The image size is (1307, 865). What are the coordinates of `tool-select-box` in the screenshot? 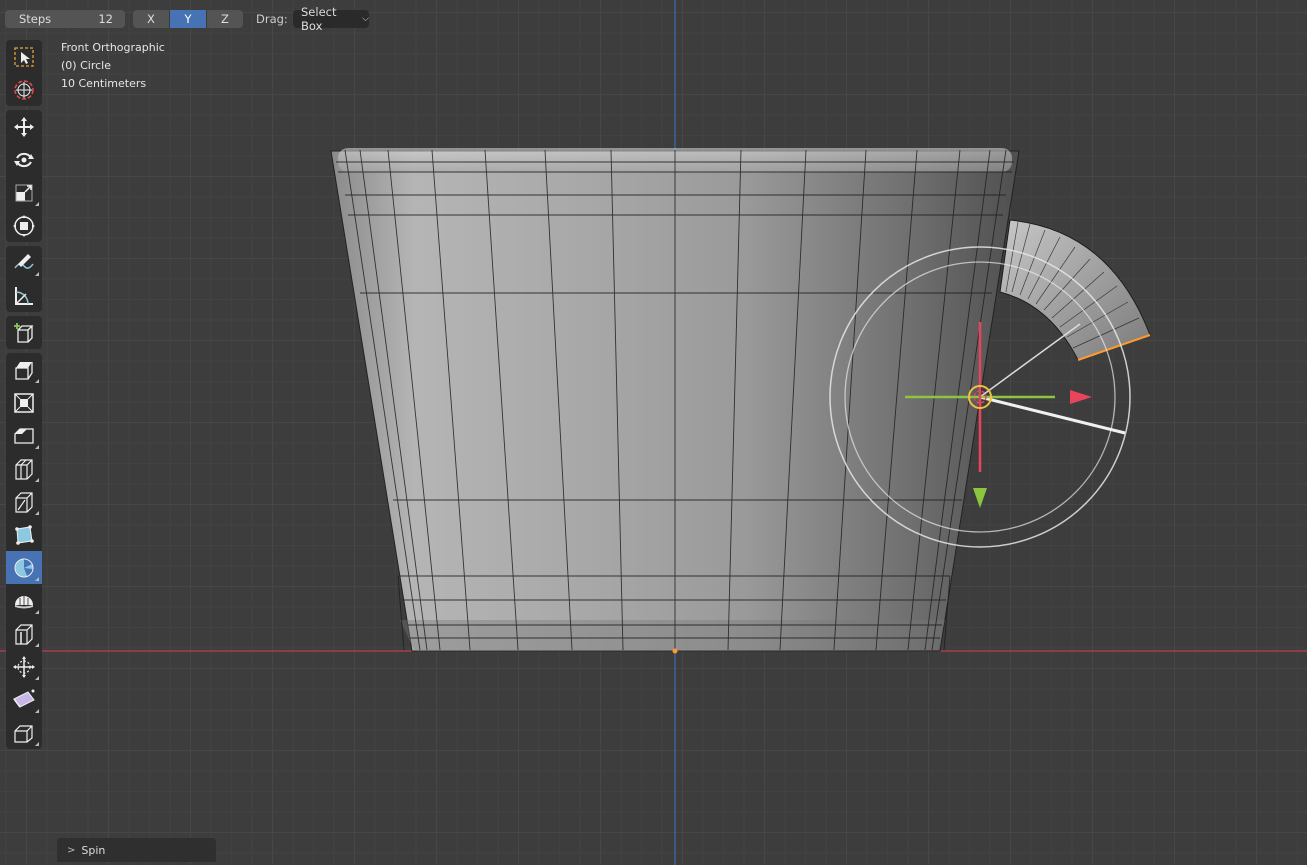 It's located at (24, 56).